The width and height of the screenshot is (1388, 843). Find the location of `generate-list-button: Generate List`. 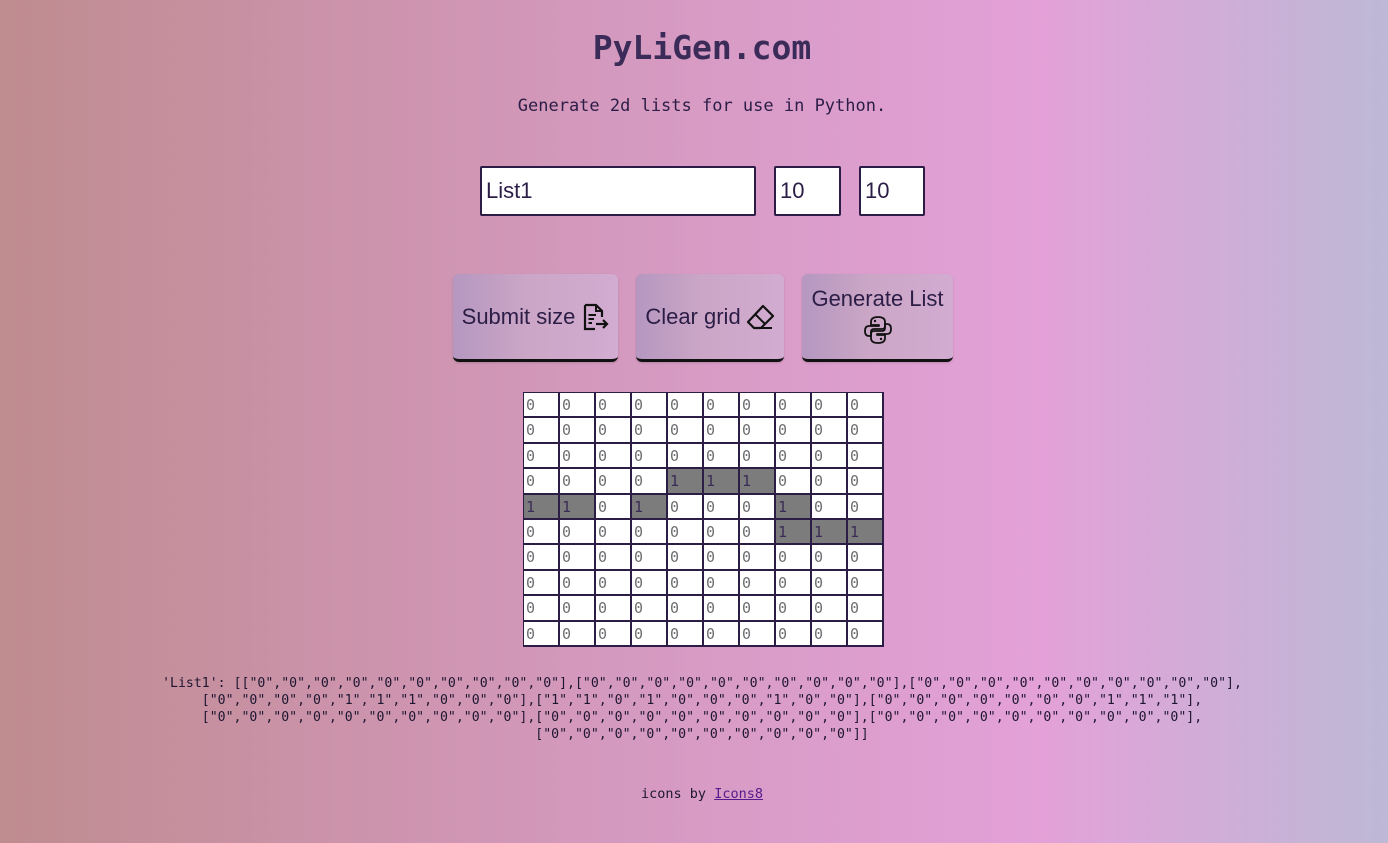

generate-list-button: Generate List is located at coordinates (877, 318).